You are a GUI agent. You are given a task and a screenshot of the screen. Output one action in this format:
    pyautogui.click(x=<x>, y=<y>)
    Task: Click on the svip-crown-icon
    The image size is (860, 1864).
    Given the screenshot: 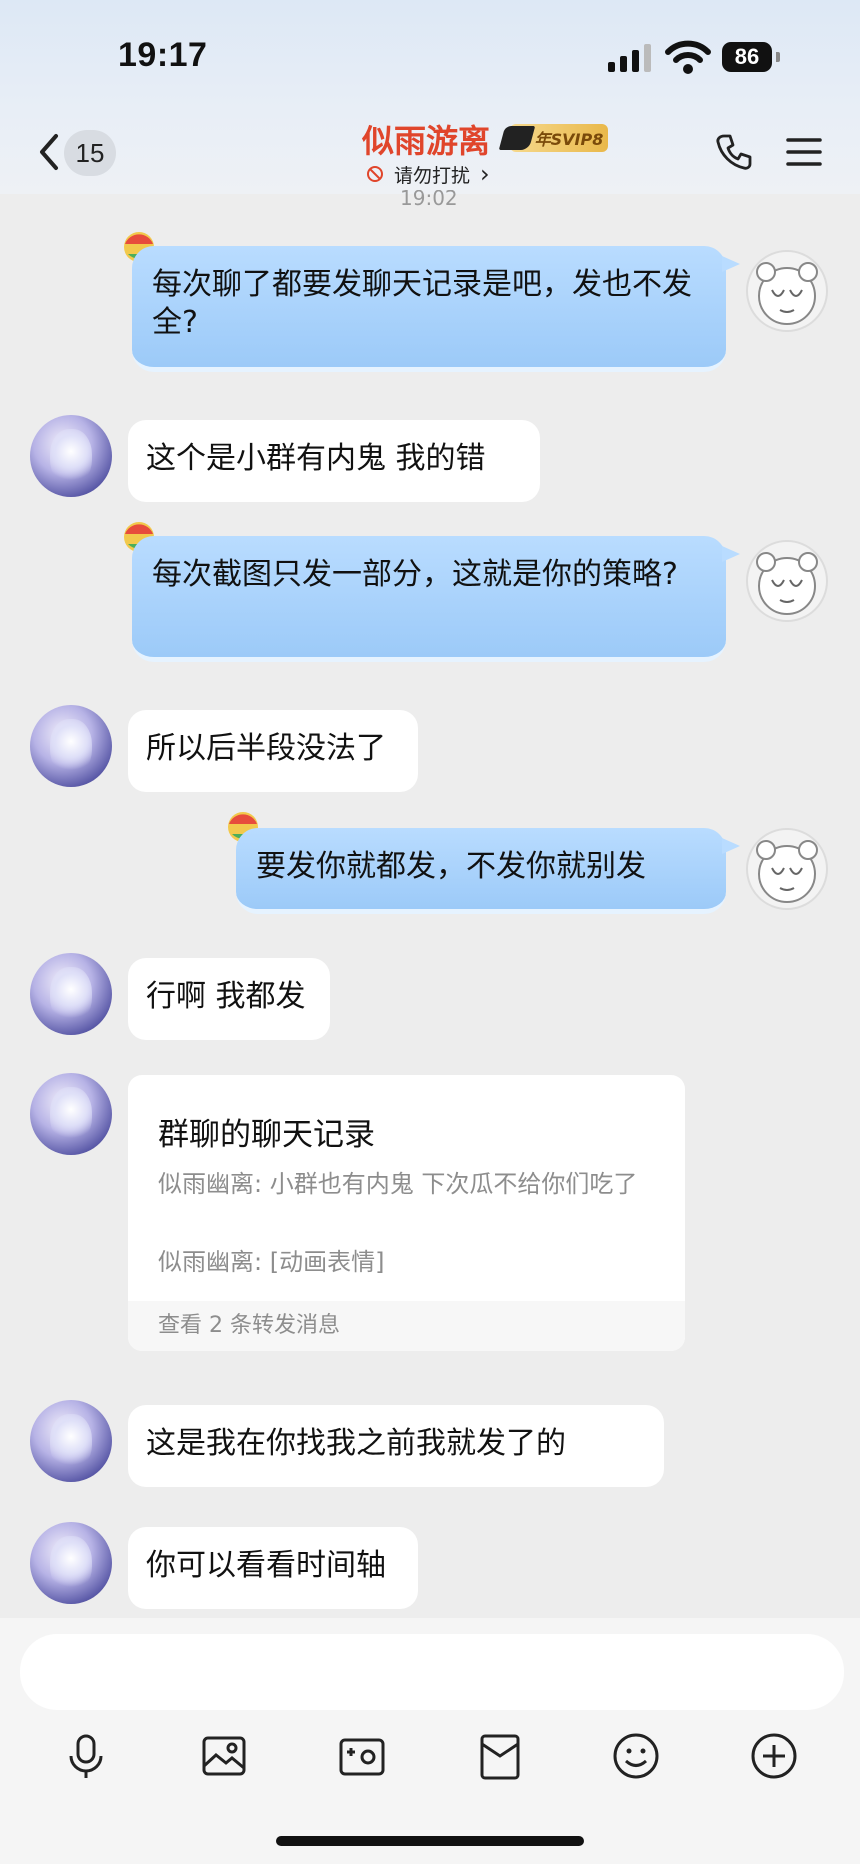 What is the action you would take?
    pyautogui.click(x=517, y=138)
    